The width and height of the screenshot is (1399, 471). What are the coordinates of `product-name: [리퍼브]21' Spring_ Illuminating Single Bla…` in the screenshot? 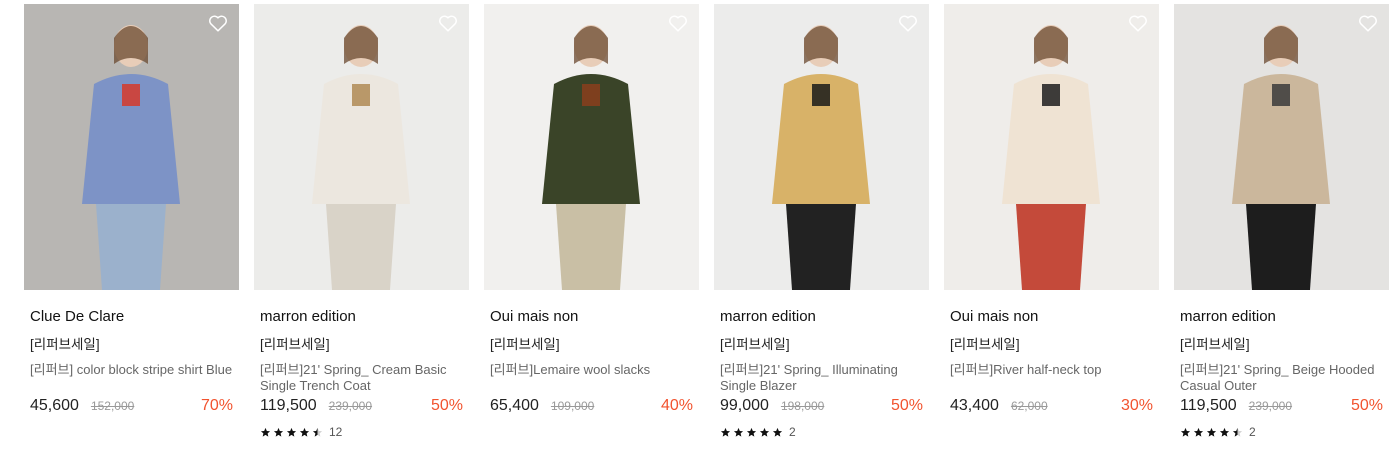 It's located at (821, 378).